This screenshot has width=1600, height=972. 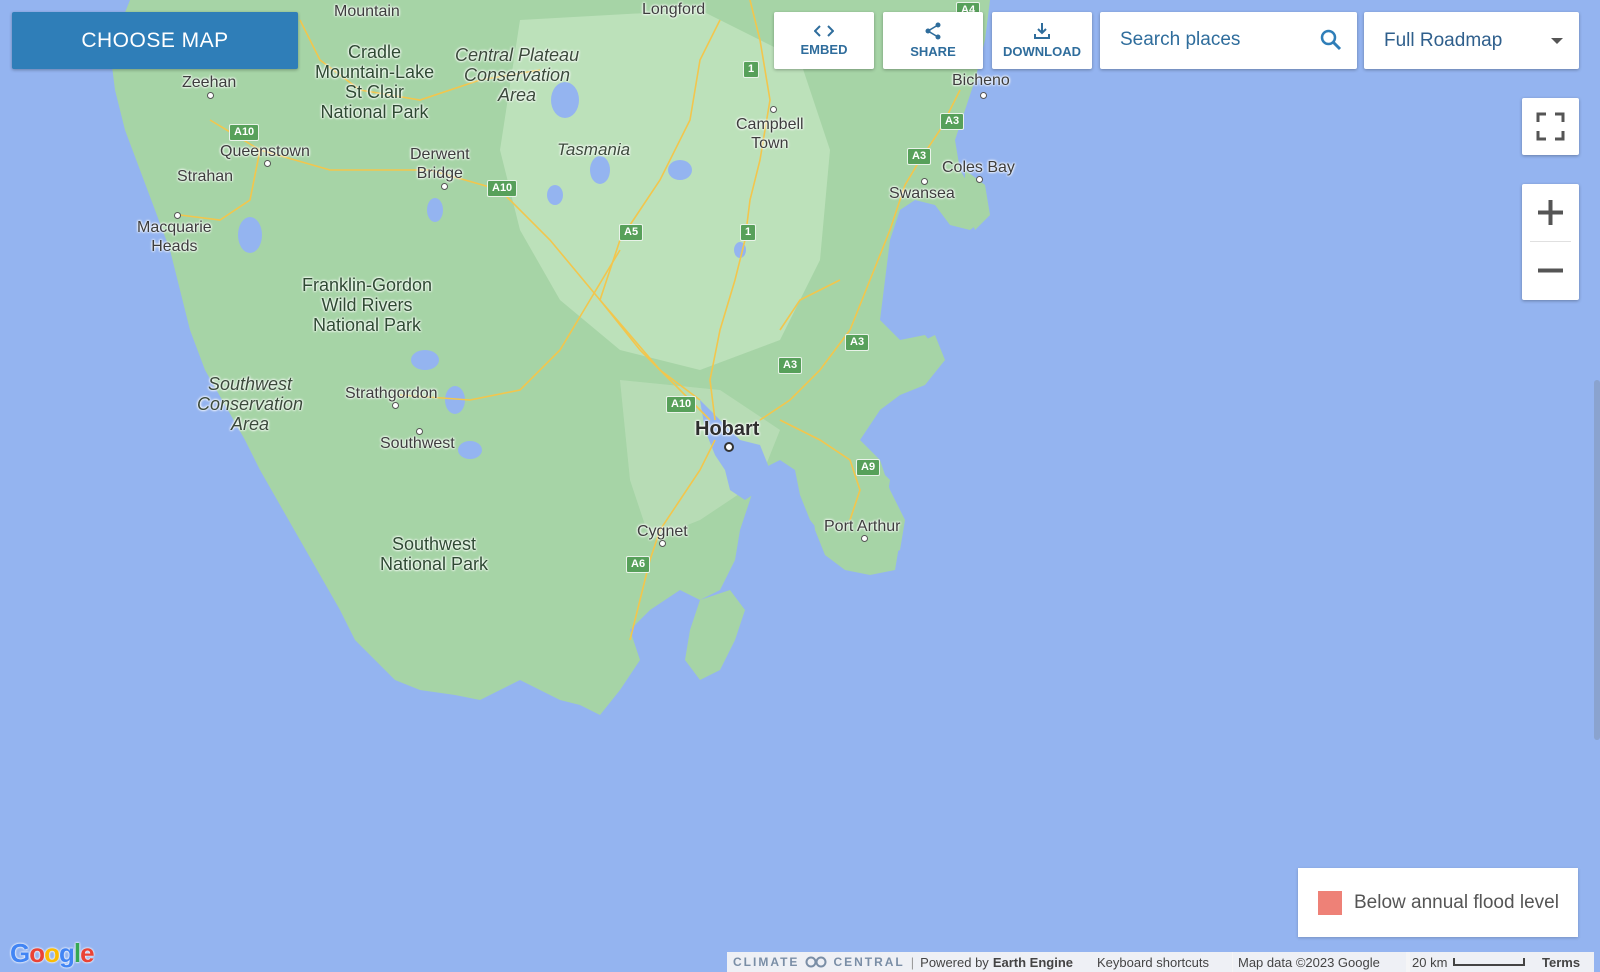 I want to click on legend: Below annual flood level, so click(x=1438, y=902).